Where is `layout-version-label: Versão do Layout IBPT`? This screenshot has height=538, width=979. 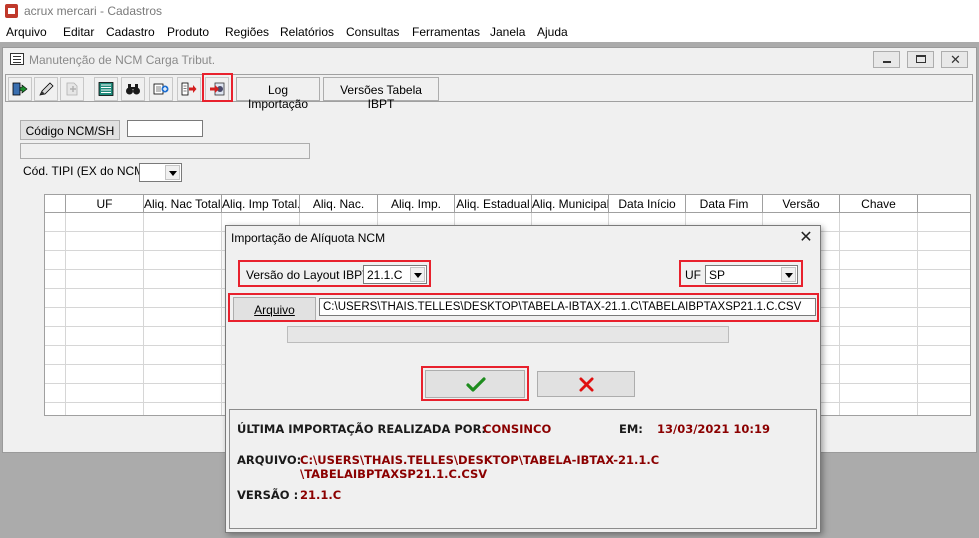
layout-version-label: Versão do Layout IBPT is located at coordinates (308, 275).